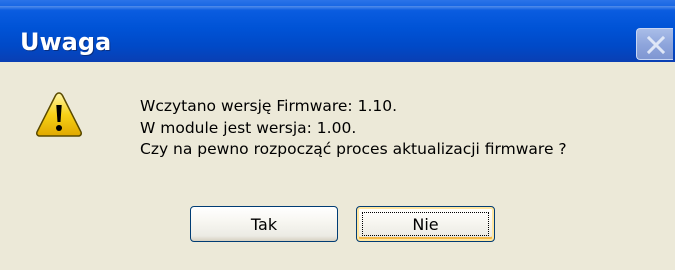 The width and height of the screenshot is (675, 270). Describe the element at coordinates (269, 106) in the screenshot. I see `message-line: Wczytano wersję Firmware: 1.10.` at that location.